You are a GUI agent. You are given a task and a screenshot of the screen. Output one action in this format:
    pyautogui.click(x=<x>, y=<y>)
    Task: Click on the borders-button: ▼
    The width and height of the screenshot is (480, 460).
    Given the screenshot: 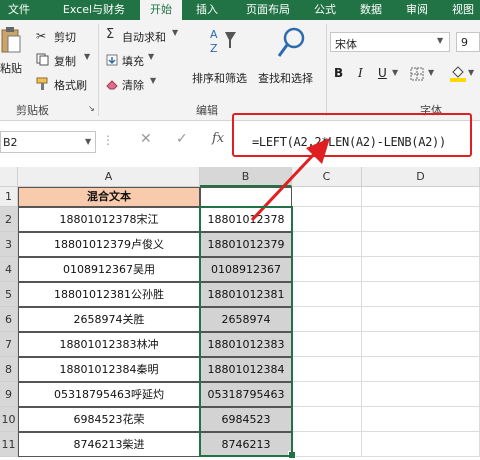 What is the action you would take?
    pyautogui.click(x=425, y=74)
    